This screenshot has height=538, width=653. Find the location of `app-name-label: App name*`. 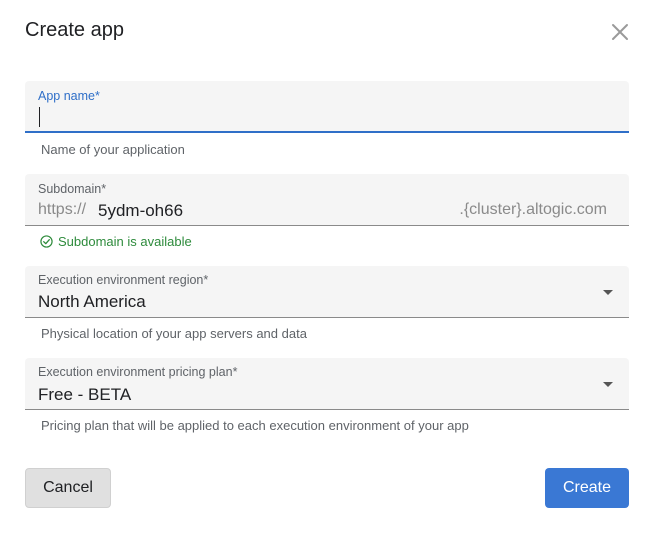

app-name-label: App name* is located at coordinates (69, 96).